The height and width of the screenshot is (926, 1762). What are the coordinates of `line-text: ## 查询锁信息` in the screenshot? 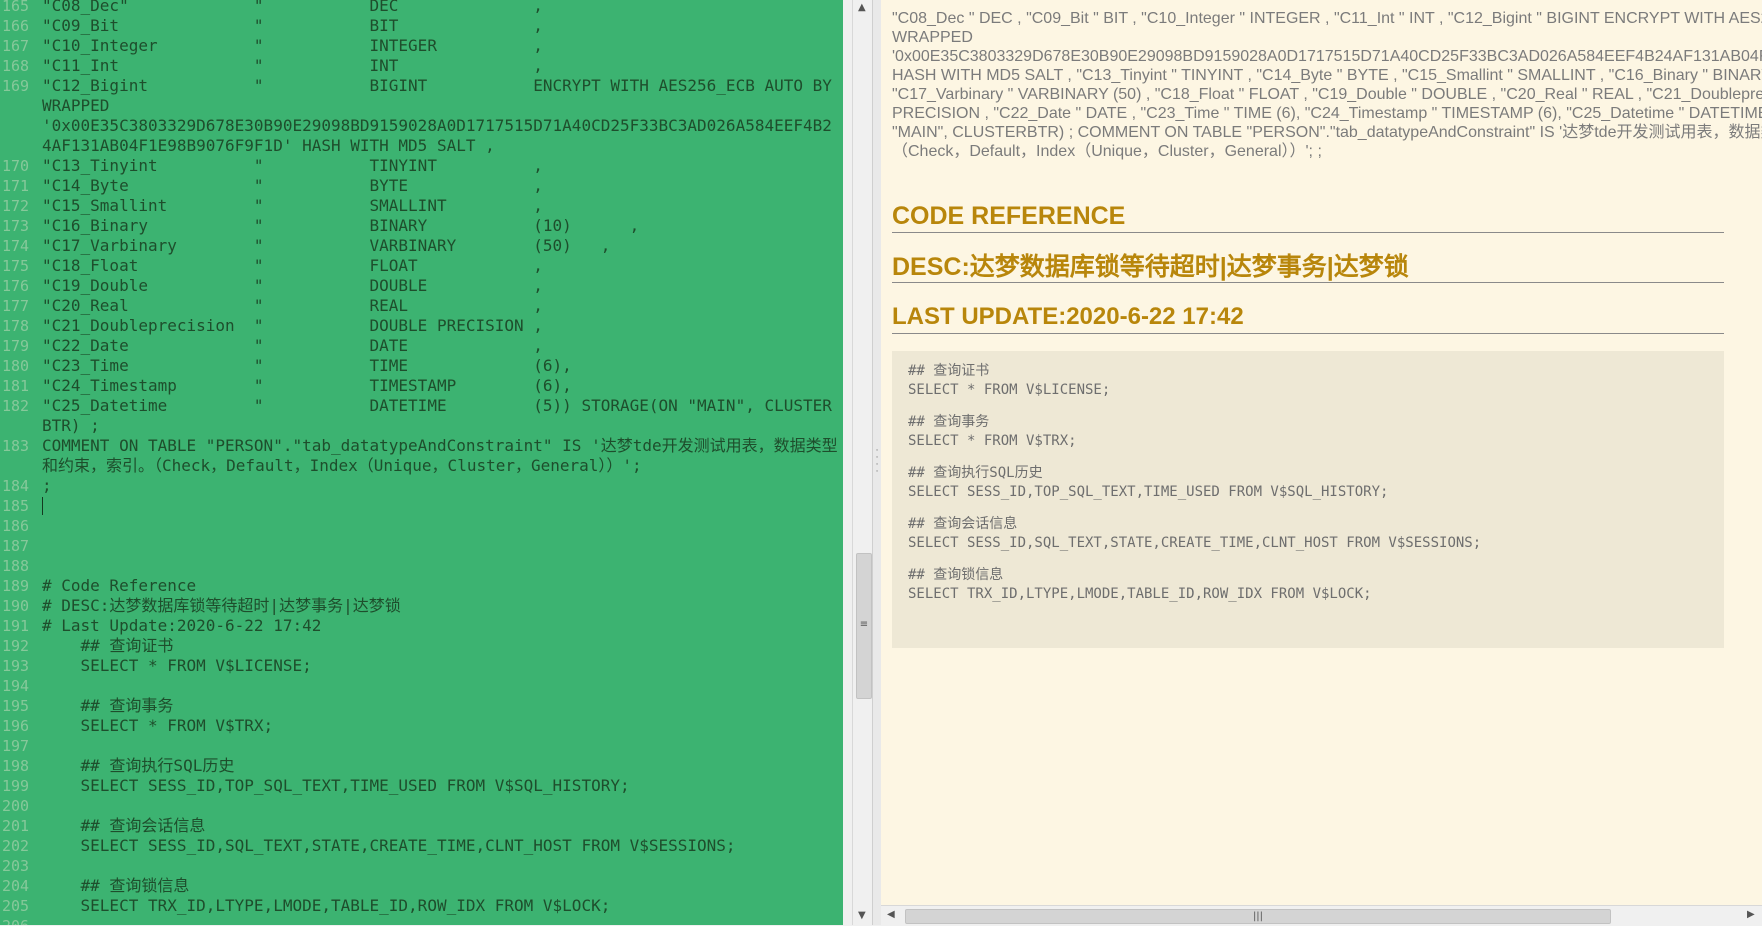 It's located at (441, 886).